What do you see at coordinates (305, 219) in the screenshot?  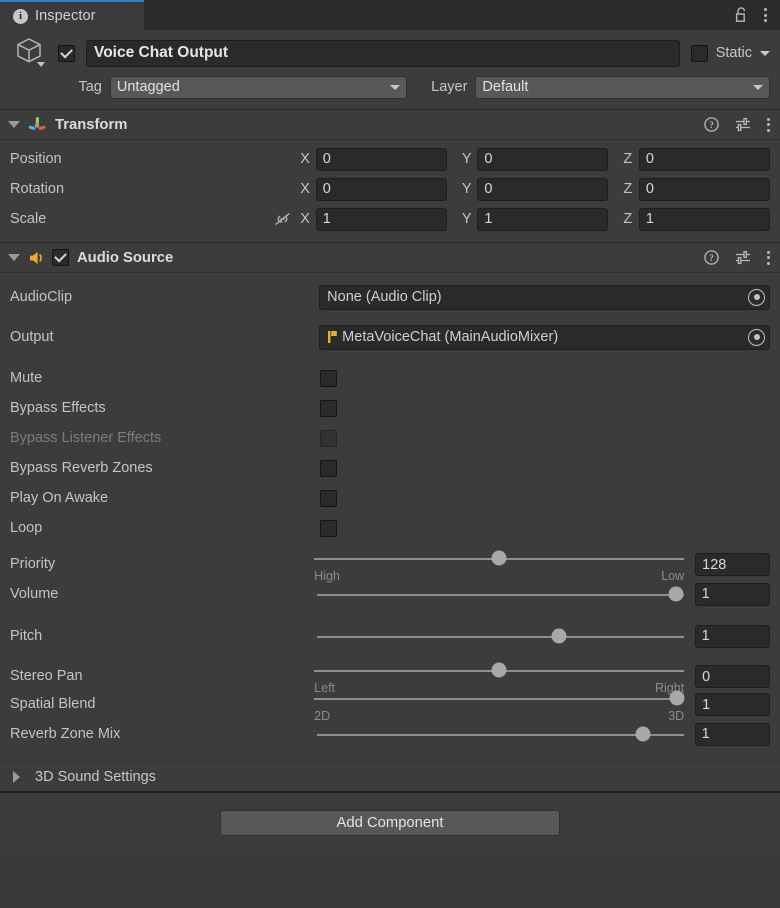 I see `axis-label-x: X` at bounding box center [305, 219].